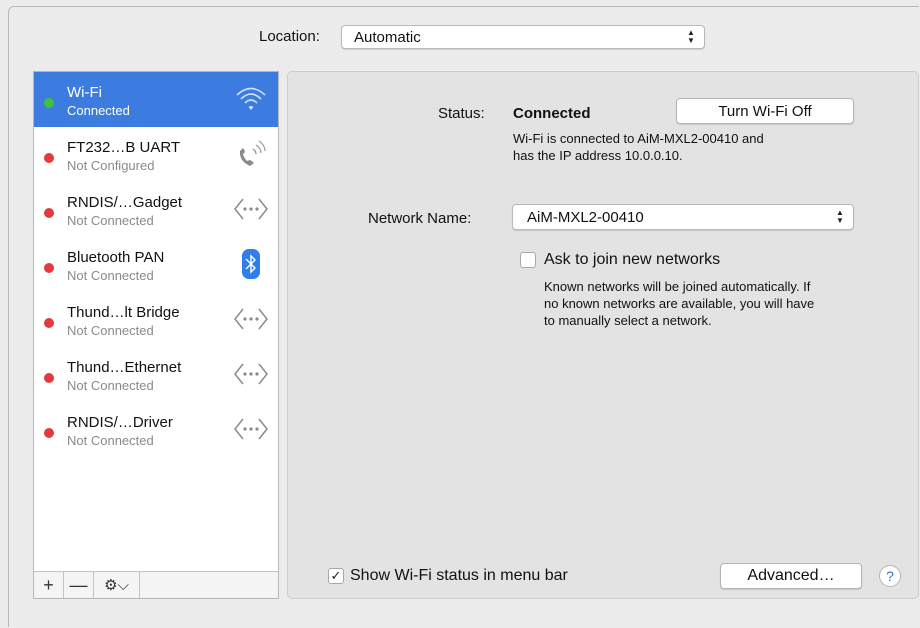  Describe the element at coordinates (289, 36) in the screenshot. I see `location-label: Location:` at that location.